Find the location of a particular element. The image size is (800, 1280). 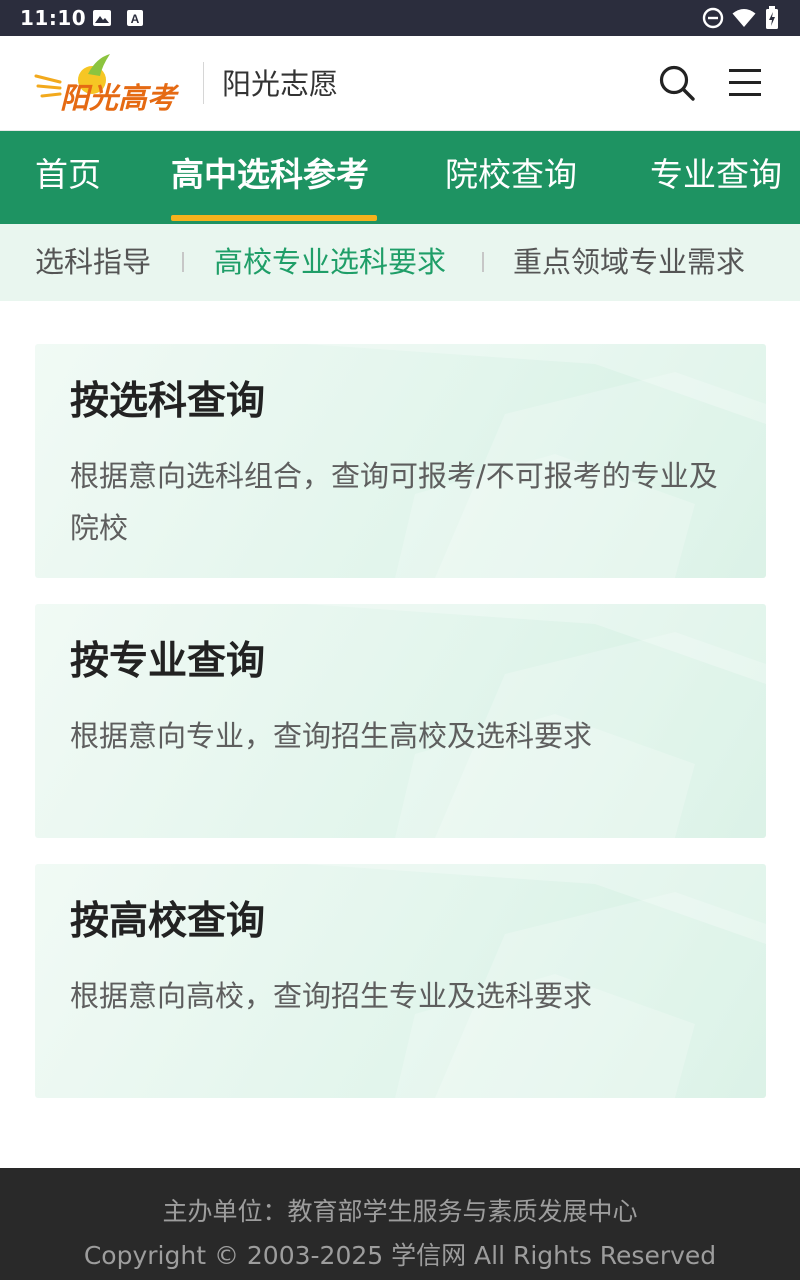

site-logo: 阳光高考 is located at coordinates (109, 83).